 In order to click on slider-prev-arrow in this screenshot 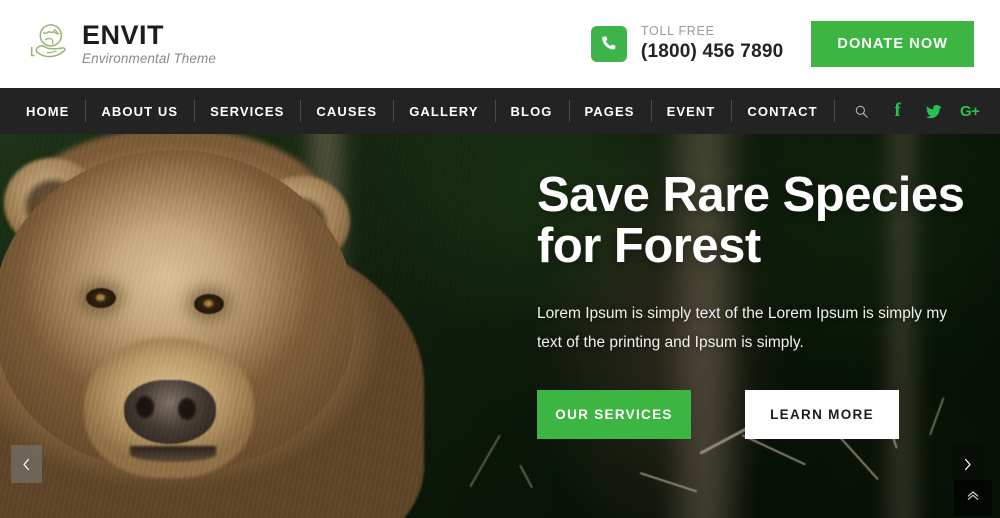, I will do `click(26, 464)`.